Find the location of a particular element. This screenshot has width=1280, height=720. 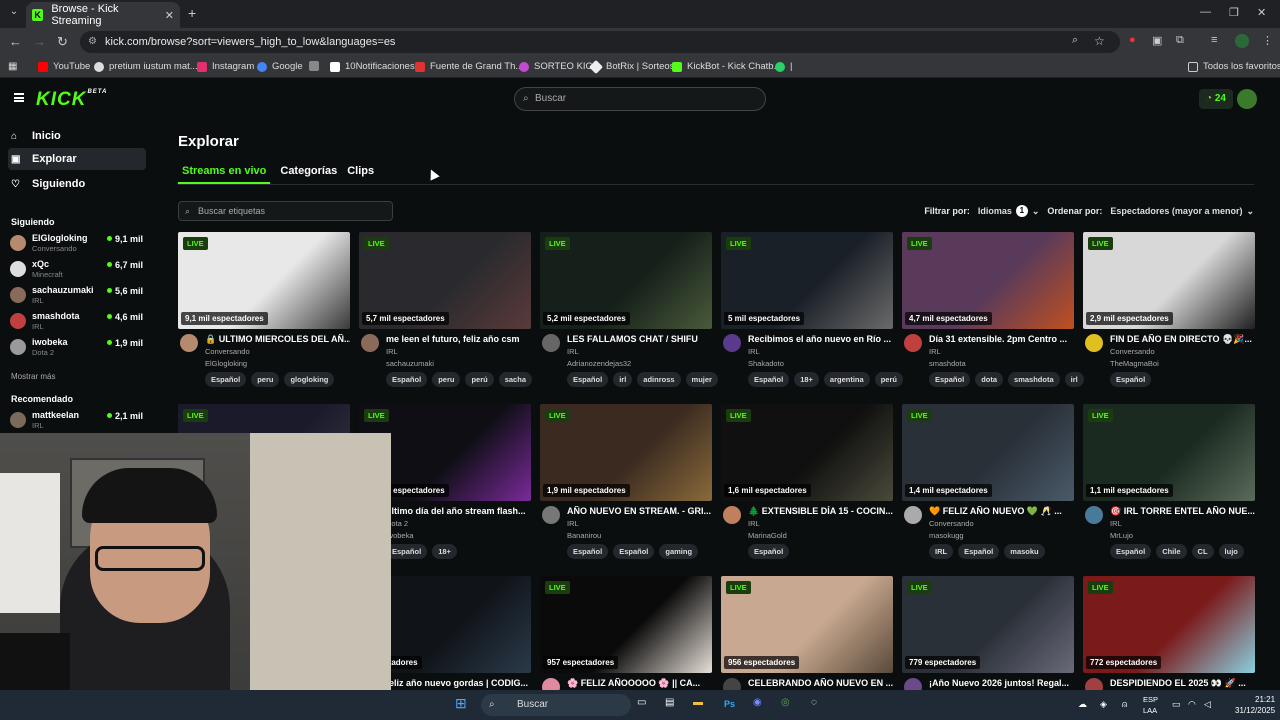

stream-thumbnail: LIVE 1,1 mil espectadores is located at coordinates (1169, 452).